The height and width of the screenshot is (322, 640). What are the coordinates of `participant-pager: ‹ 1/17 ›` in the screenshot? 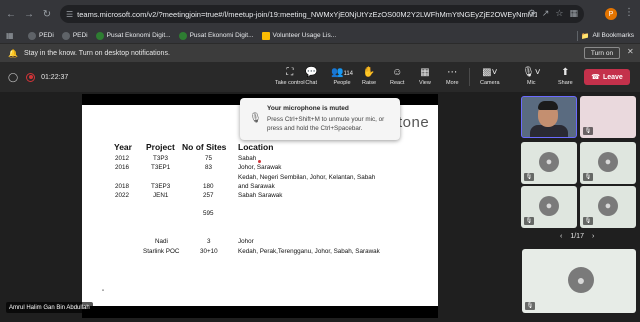 It's located at (577, 236).